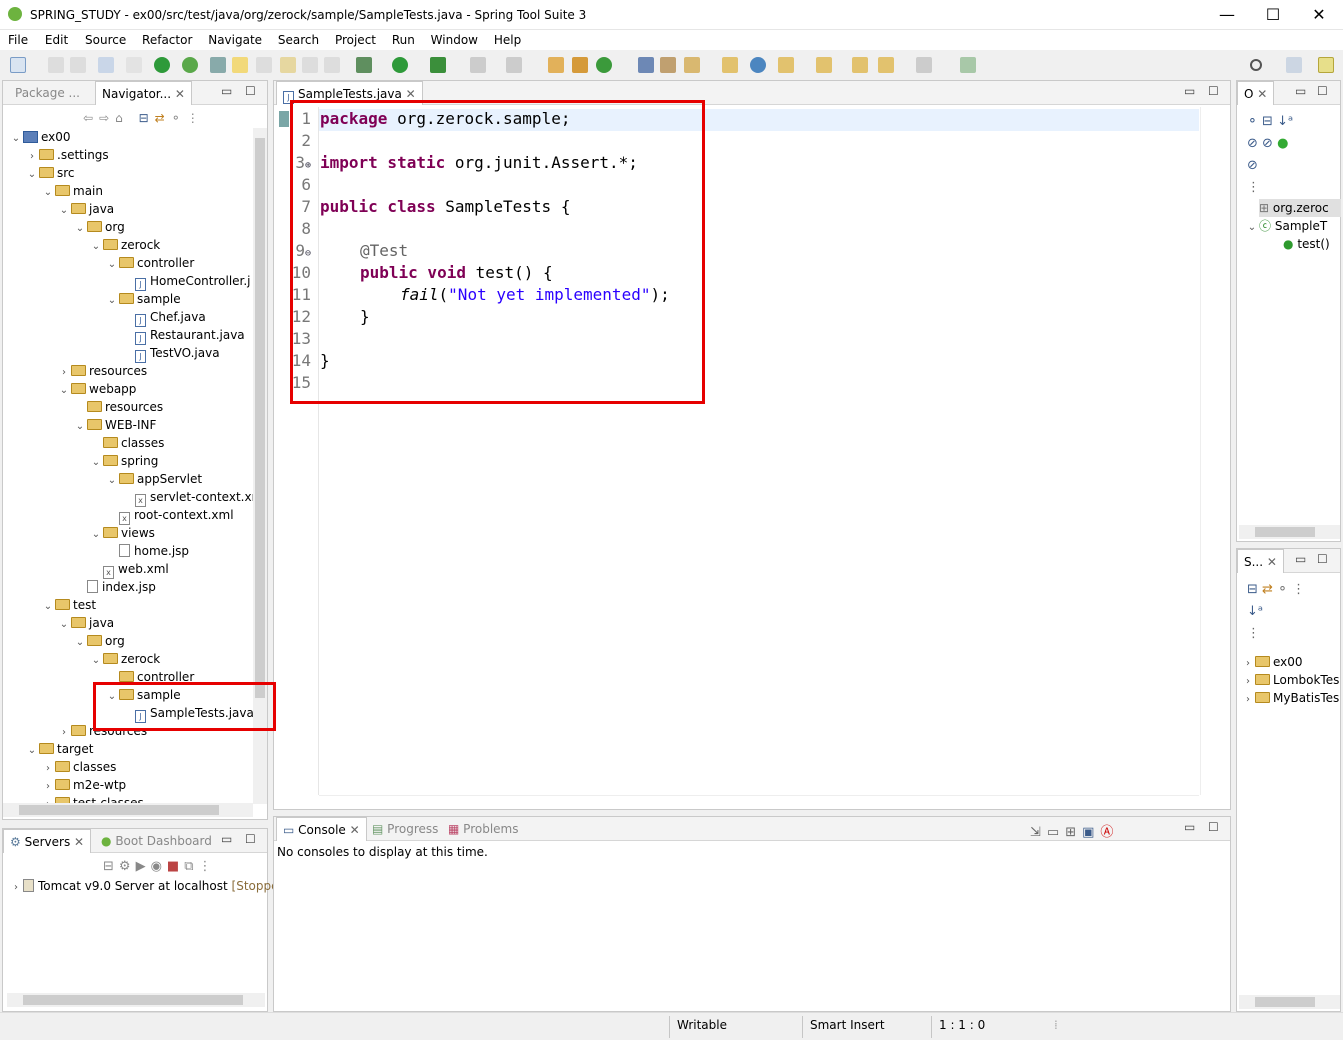 Image resolution: width=1343 pixels, height=1040 pixels. I want to click on tab-servers: ⚙ Servers ✕, so click(47, 841).